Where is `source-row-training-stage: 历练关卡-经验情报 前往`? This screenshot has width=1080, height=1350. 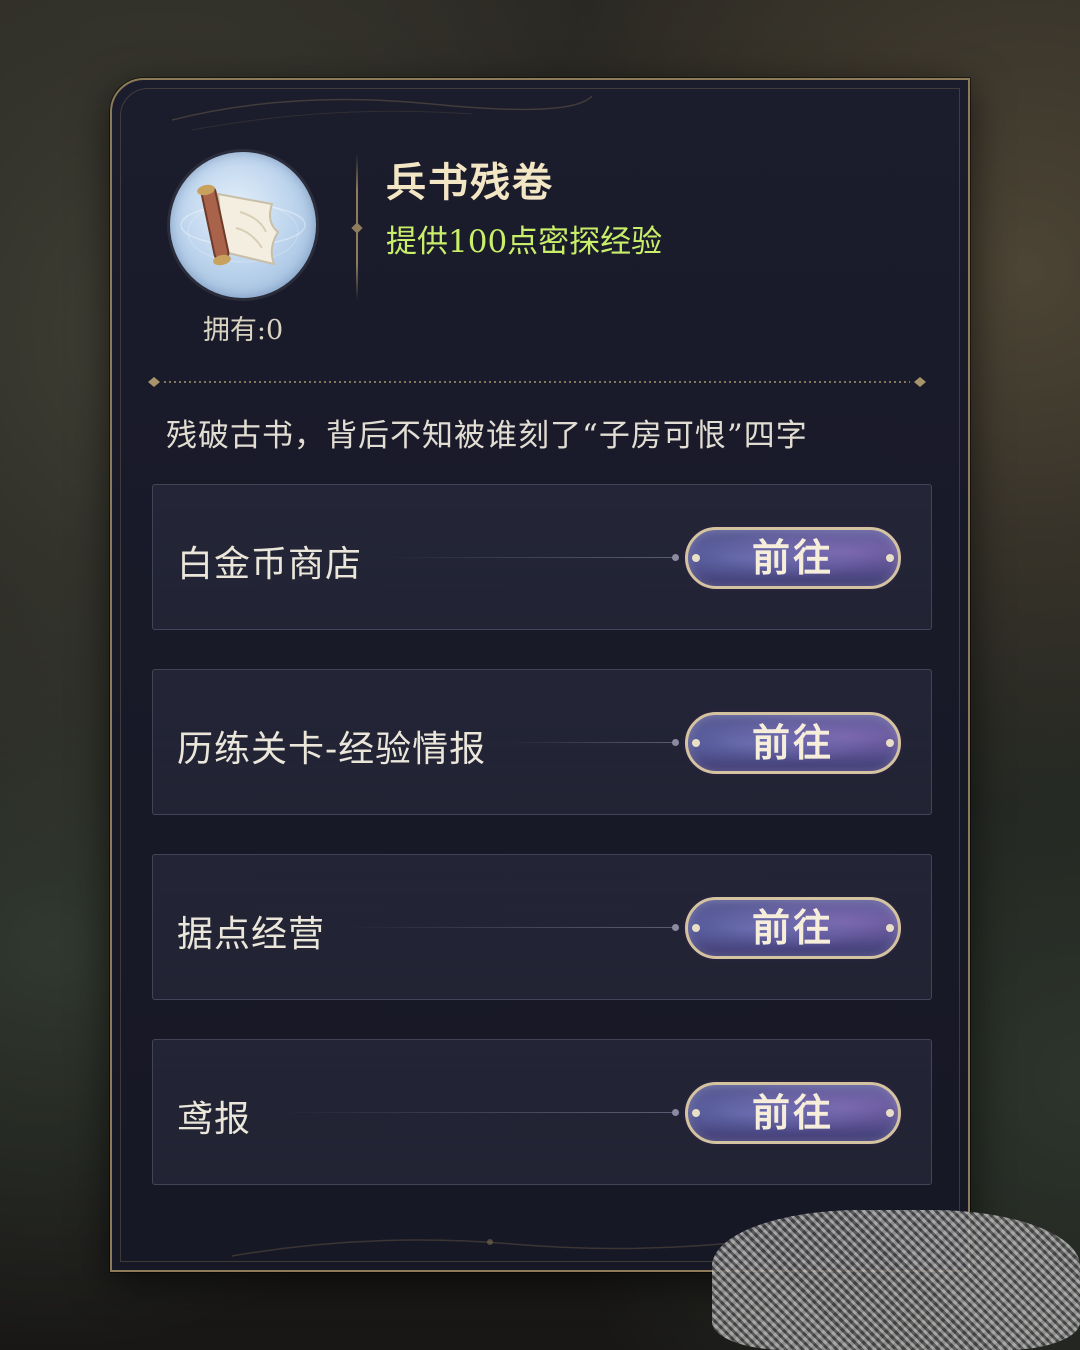 source-row-training-stage: 历练关卡-经验情报 前往 is located at coordinates (542, 742).